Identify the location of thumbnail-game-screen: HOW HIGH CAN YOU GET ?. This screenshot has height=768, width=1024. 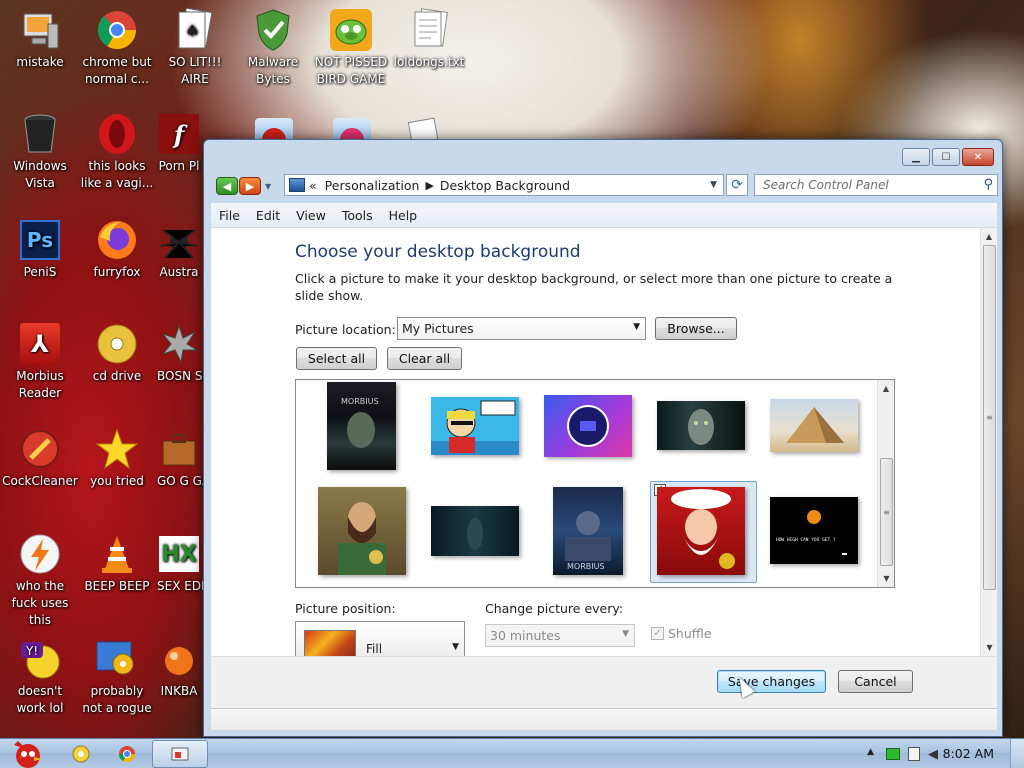
(814, 530).